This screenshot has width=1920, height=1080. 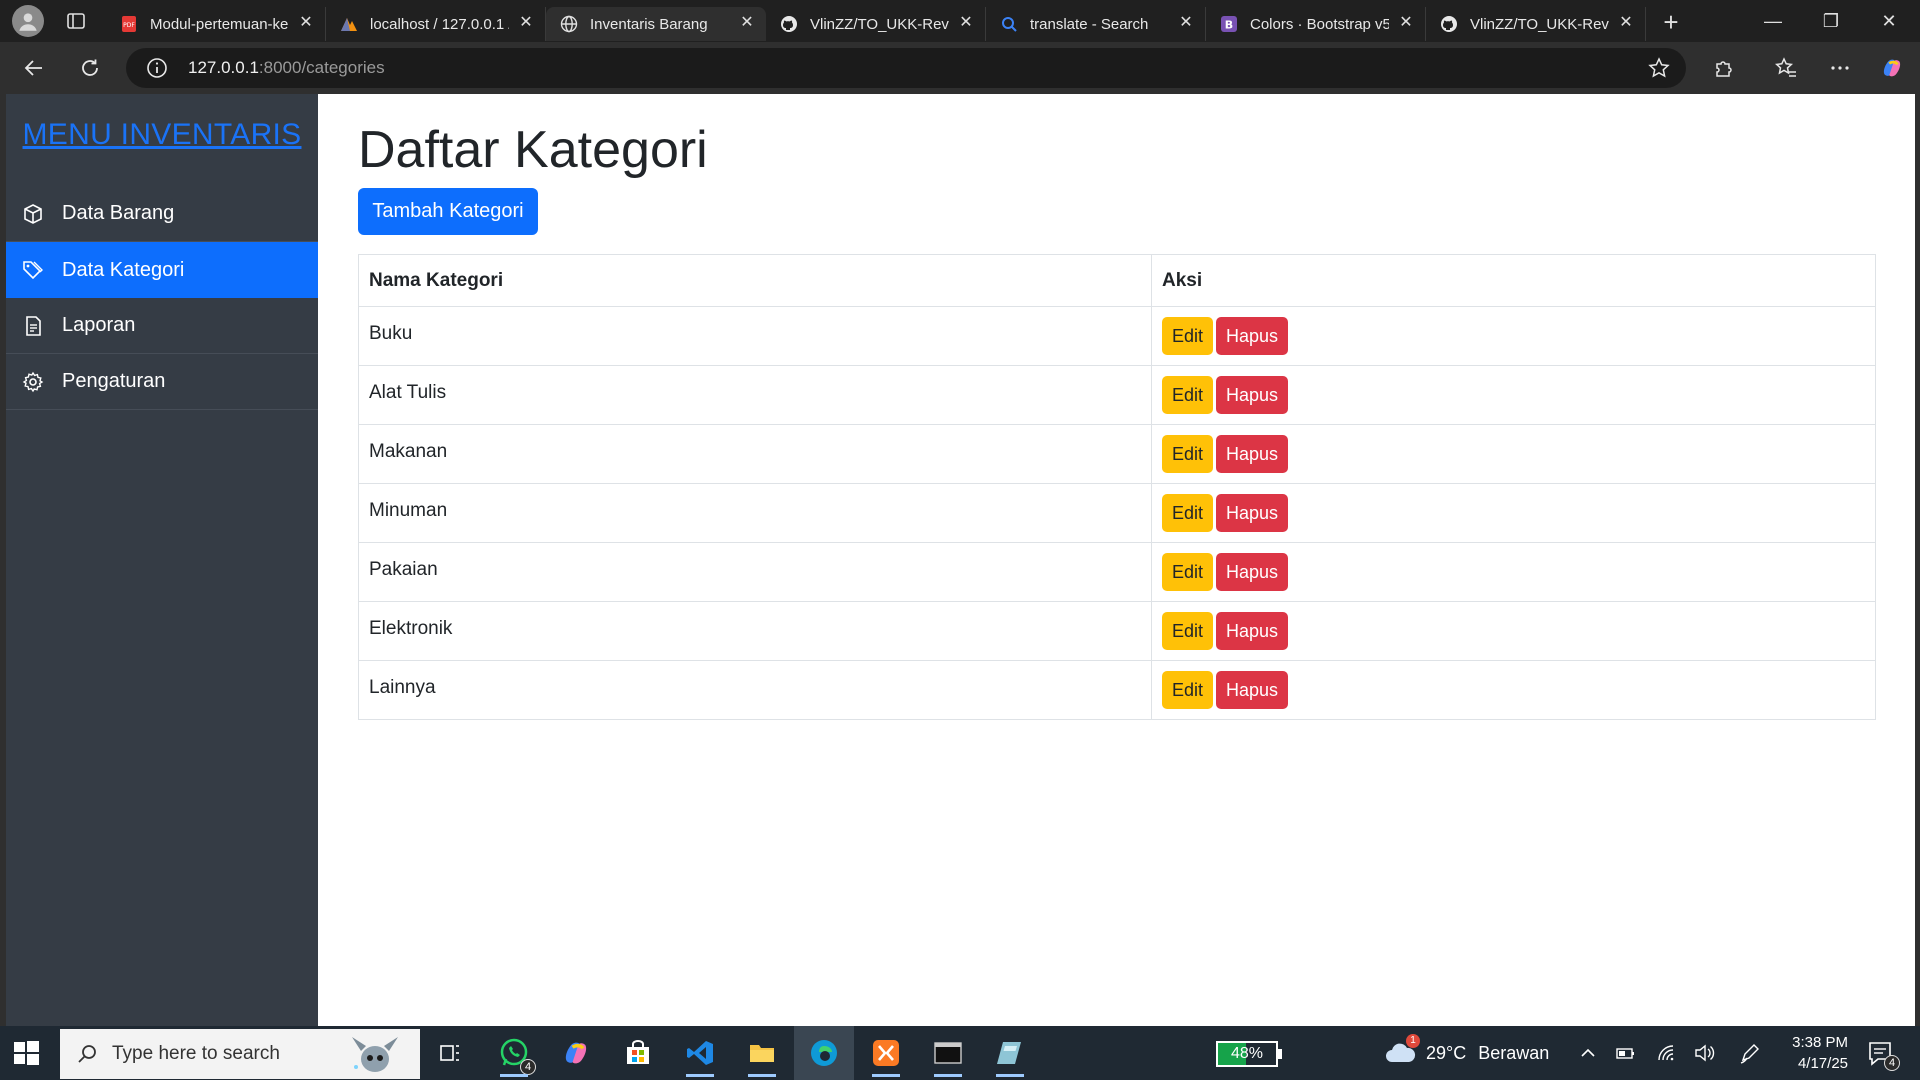 What do you see at coordinates (1117, 690) in the screenshot?
I see `table-row: Lainnya Edit Hapus` at bounding box center [1117, 690].